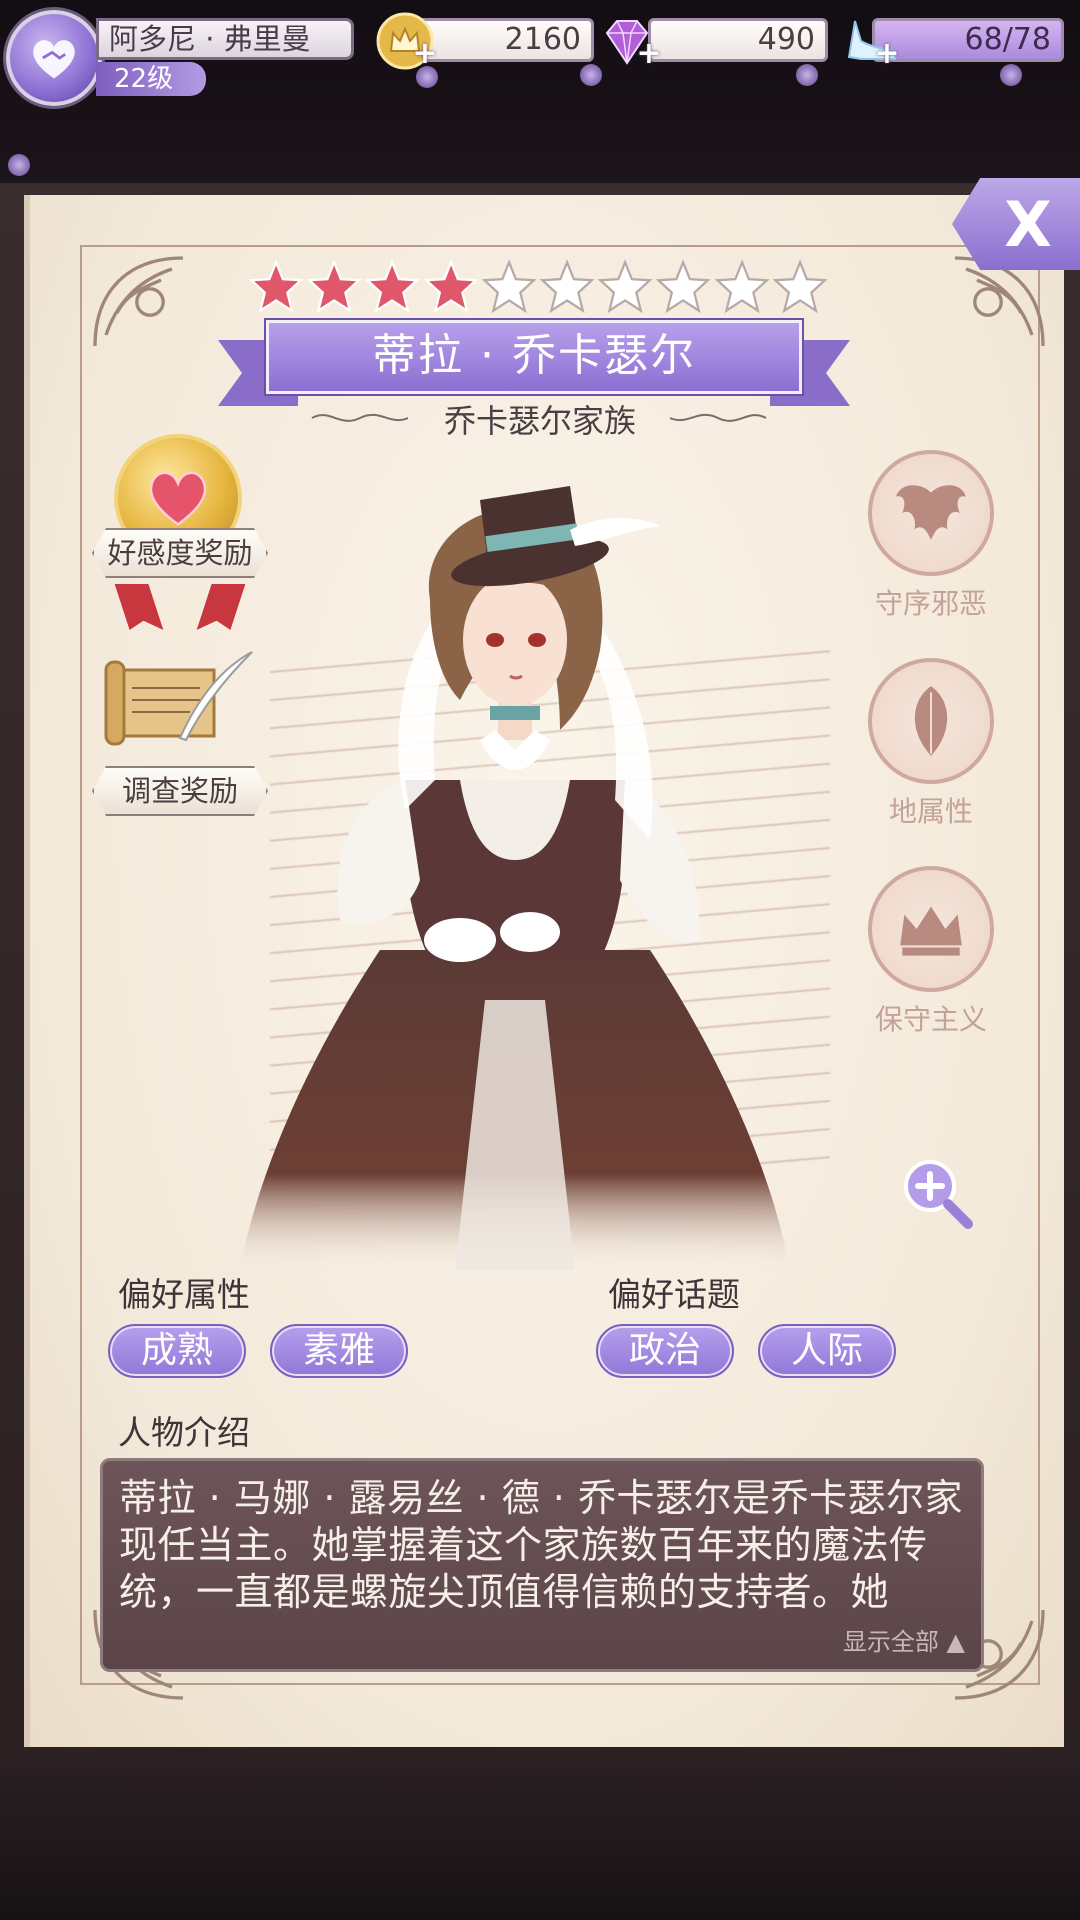 The height and width of the screenshot is (1920, 1080). I want to click on bottom-background, so click(540, 1841).